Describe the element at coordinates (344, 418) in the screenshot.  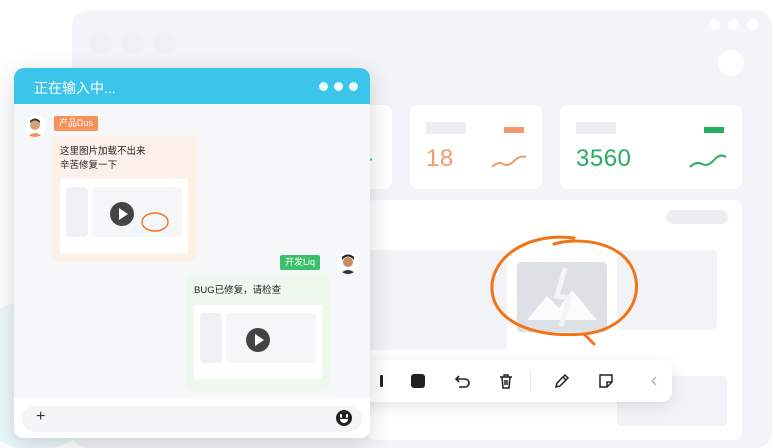
I see `emoji-icon` at that location.